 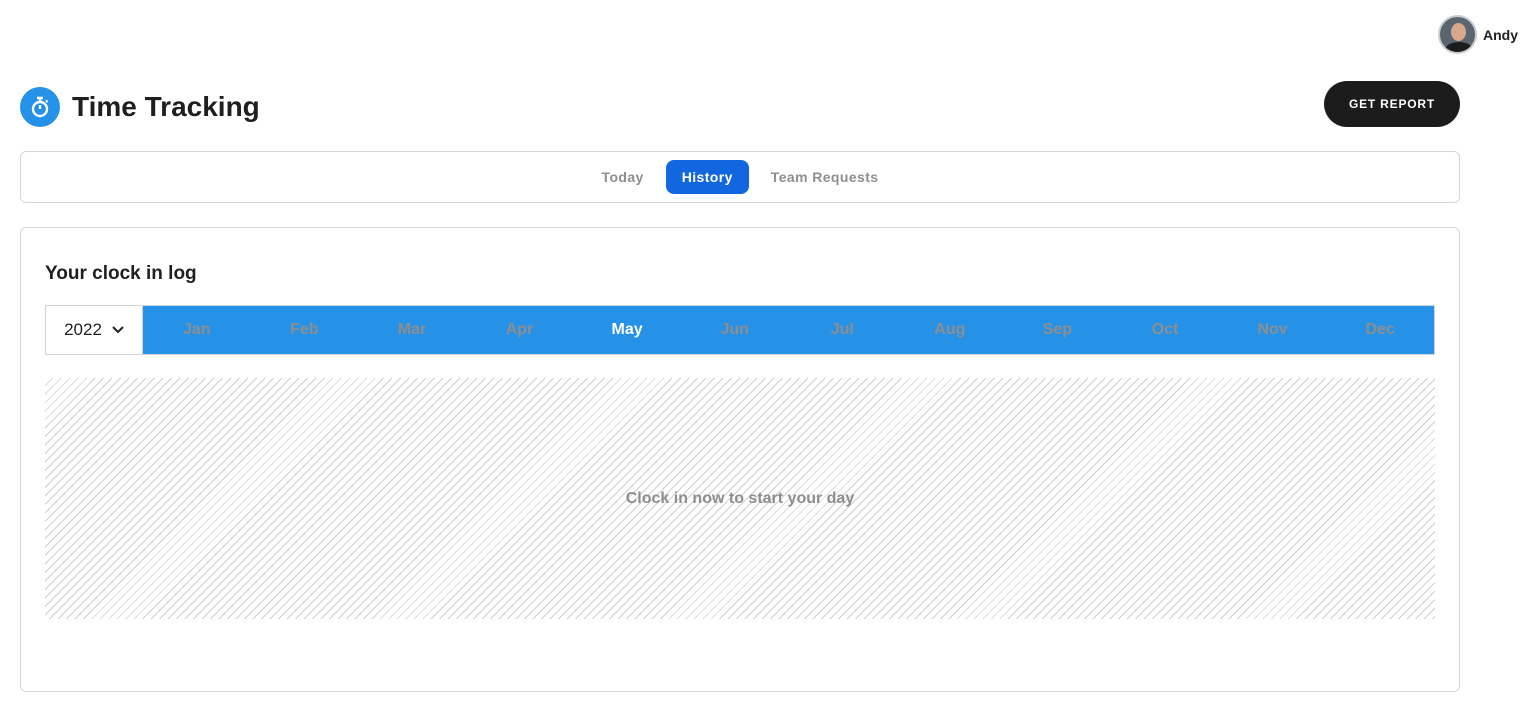 I want to click on month-nov: Nov, so click(x=1273, y=330).